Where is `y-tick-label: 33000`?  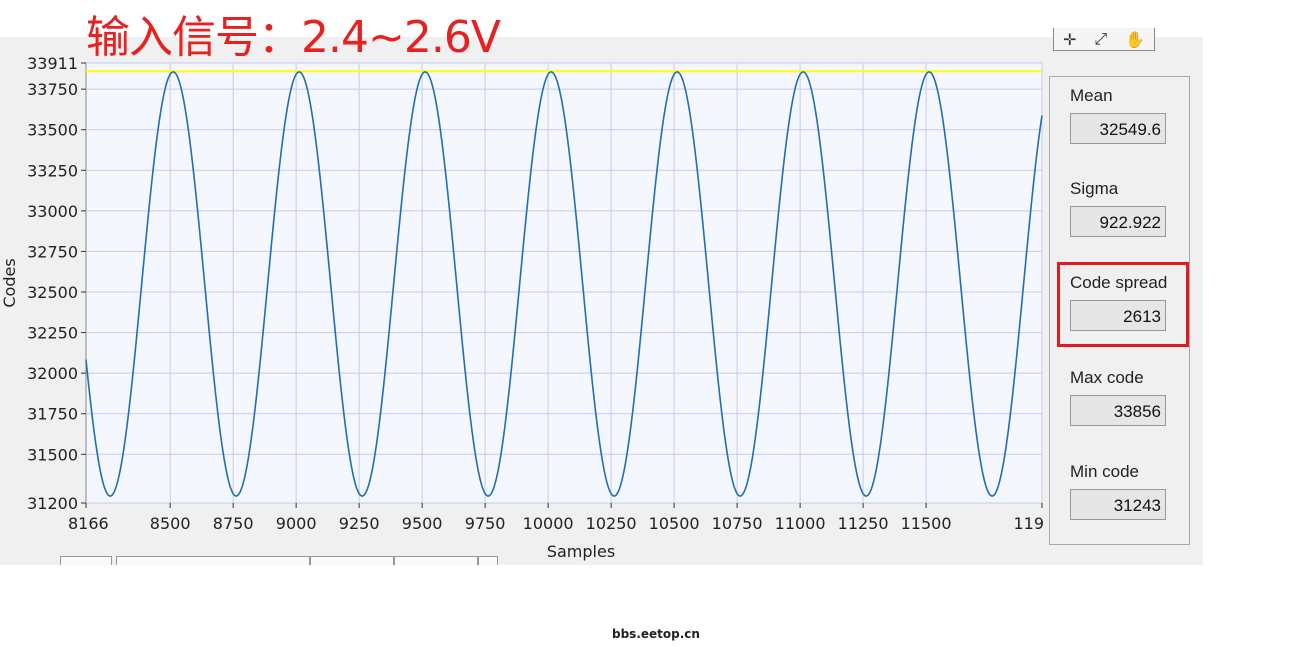 y-tick-label: 33000 is located at coordinates (52, 211).